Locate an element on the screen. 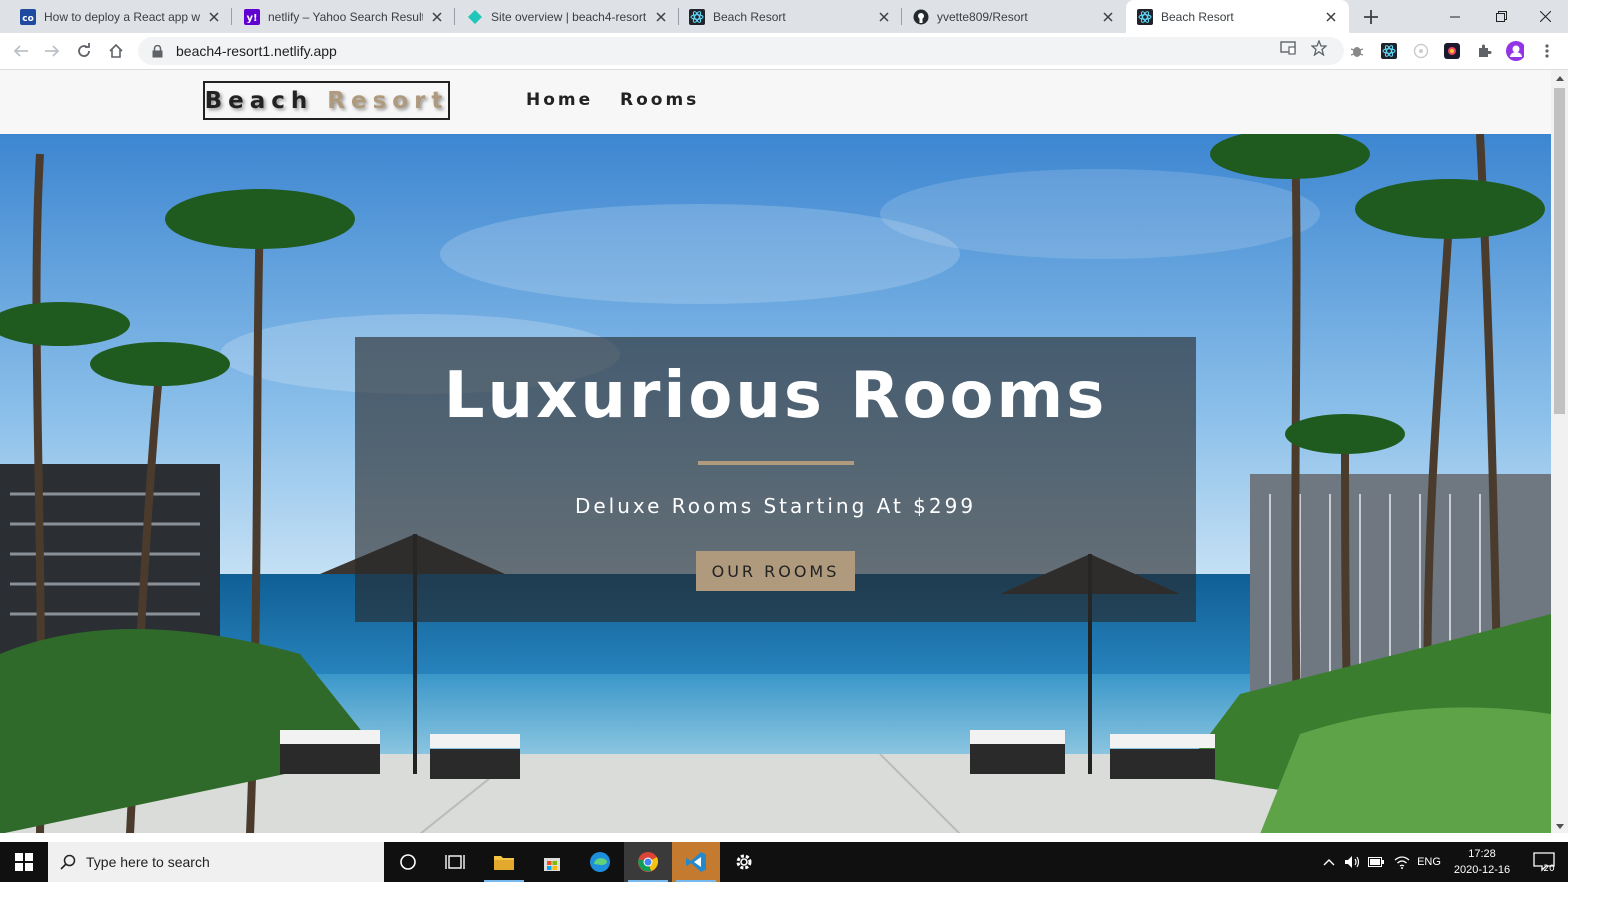 The width and height of the screenshot is (1600, 900). minimize-icon is located at coordinates (1455, 16).